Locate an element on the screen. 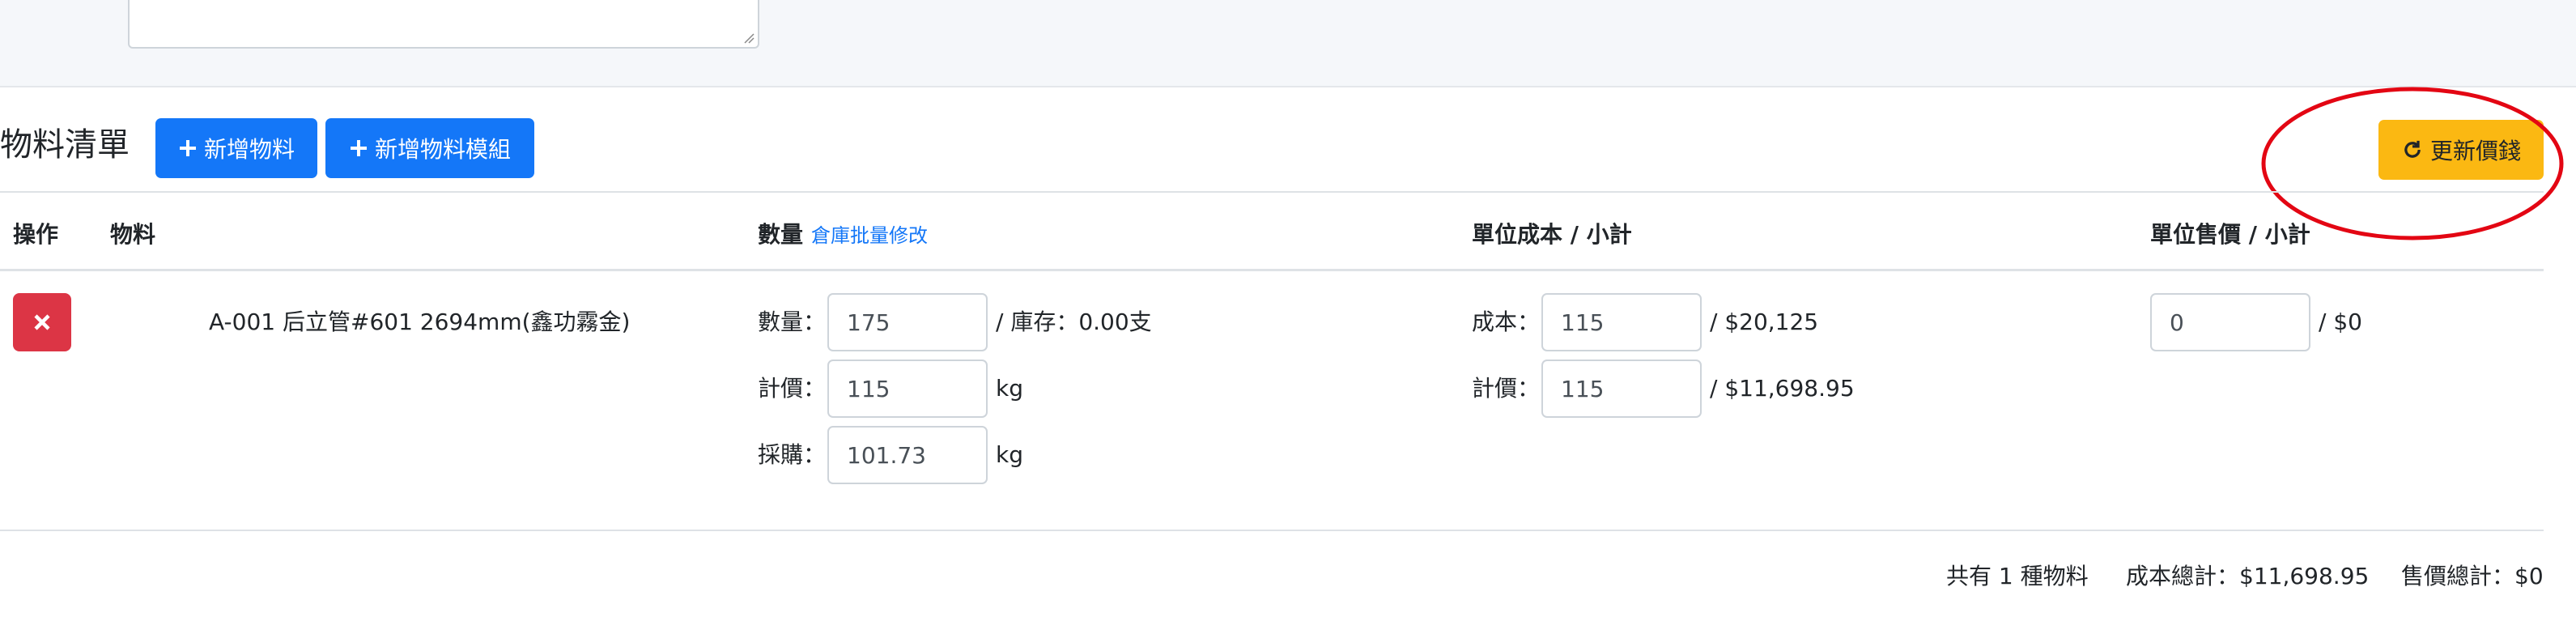 This screenshot has width=2576, height=617. cost-input: 115 is located at coordinates (1621, 322).